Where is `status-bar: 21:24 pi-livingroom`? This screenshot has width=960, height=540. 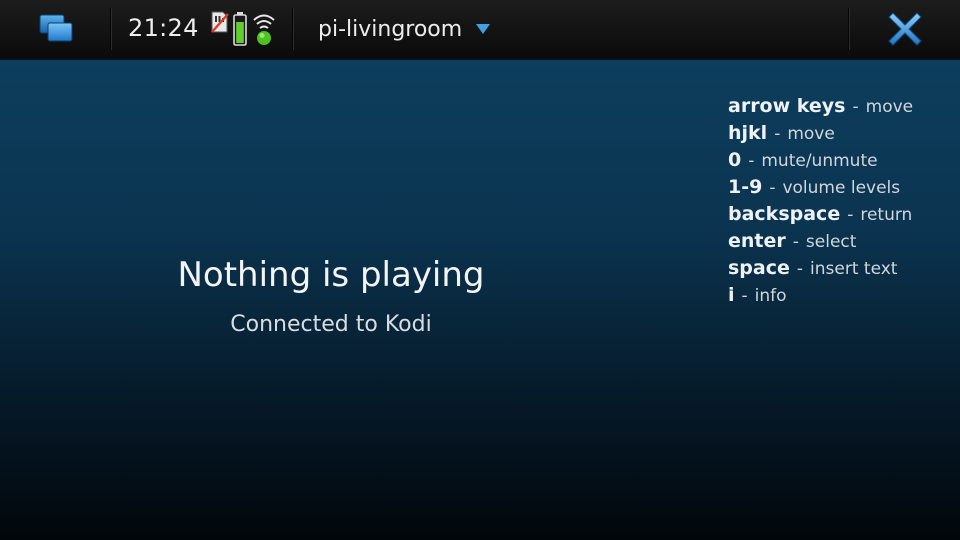
status-bar: 21:24 pi-livingroom is located at coordinates (480, 29).